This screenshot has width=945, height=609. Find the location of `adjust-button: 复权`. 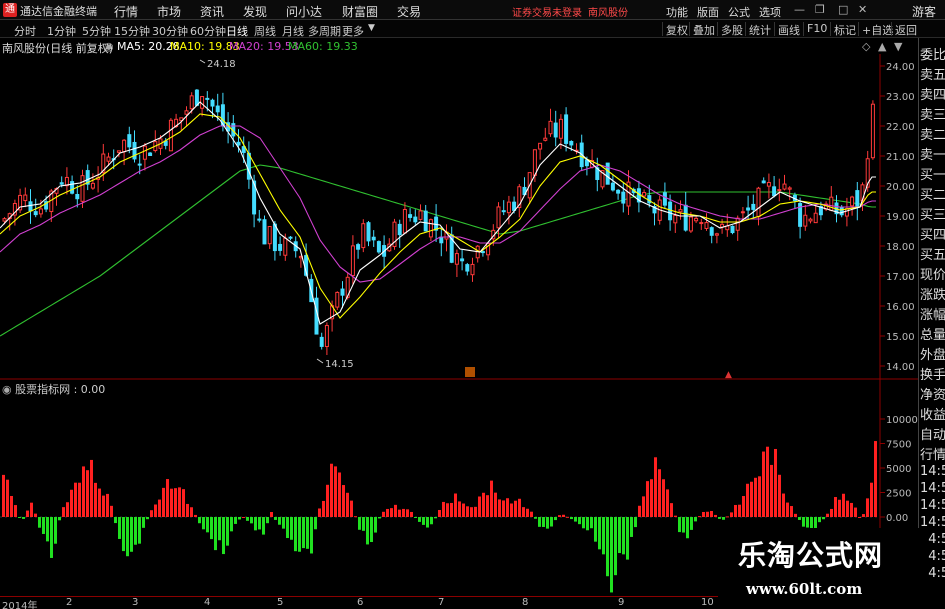

adjust-button: 复权 is located at coordinates (675, 29).